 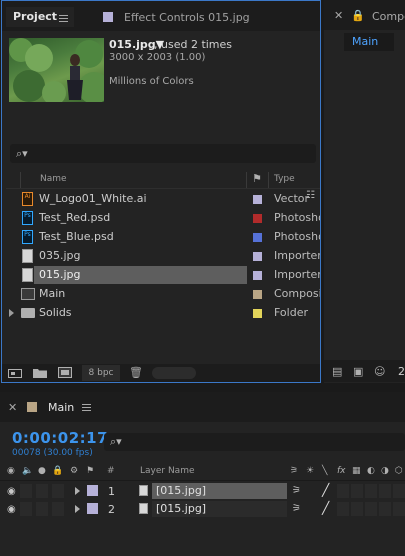 I want to click on tab-timeline-main: Main, so click(x=61, y=407).